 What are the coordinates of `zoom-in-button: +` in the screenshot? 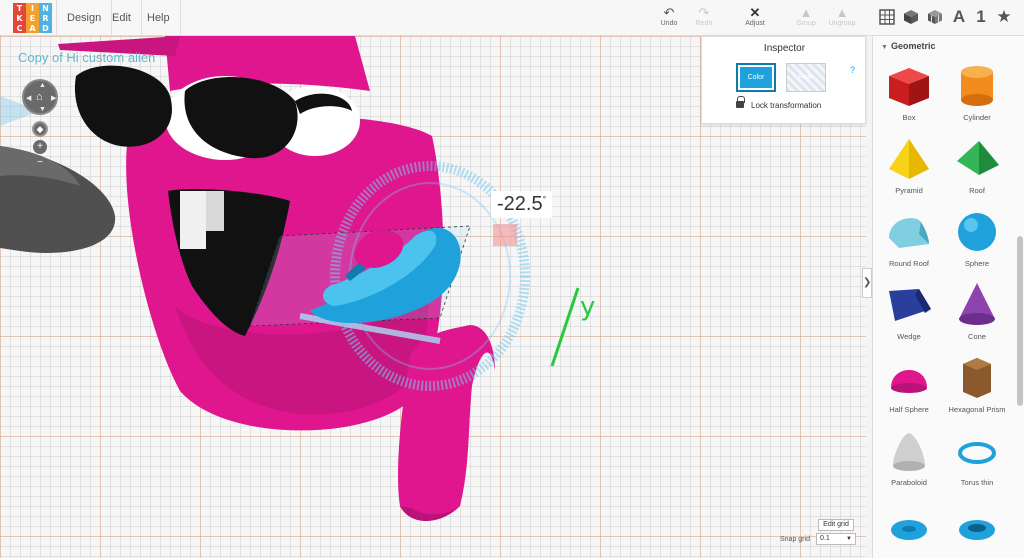 It's located at (40, 147).